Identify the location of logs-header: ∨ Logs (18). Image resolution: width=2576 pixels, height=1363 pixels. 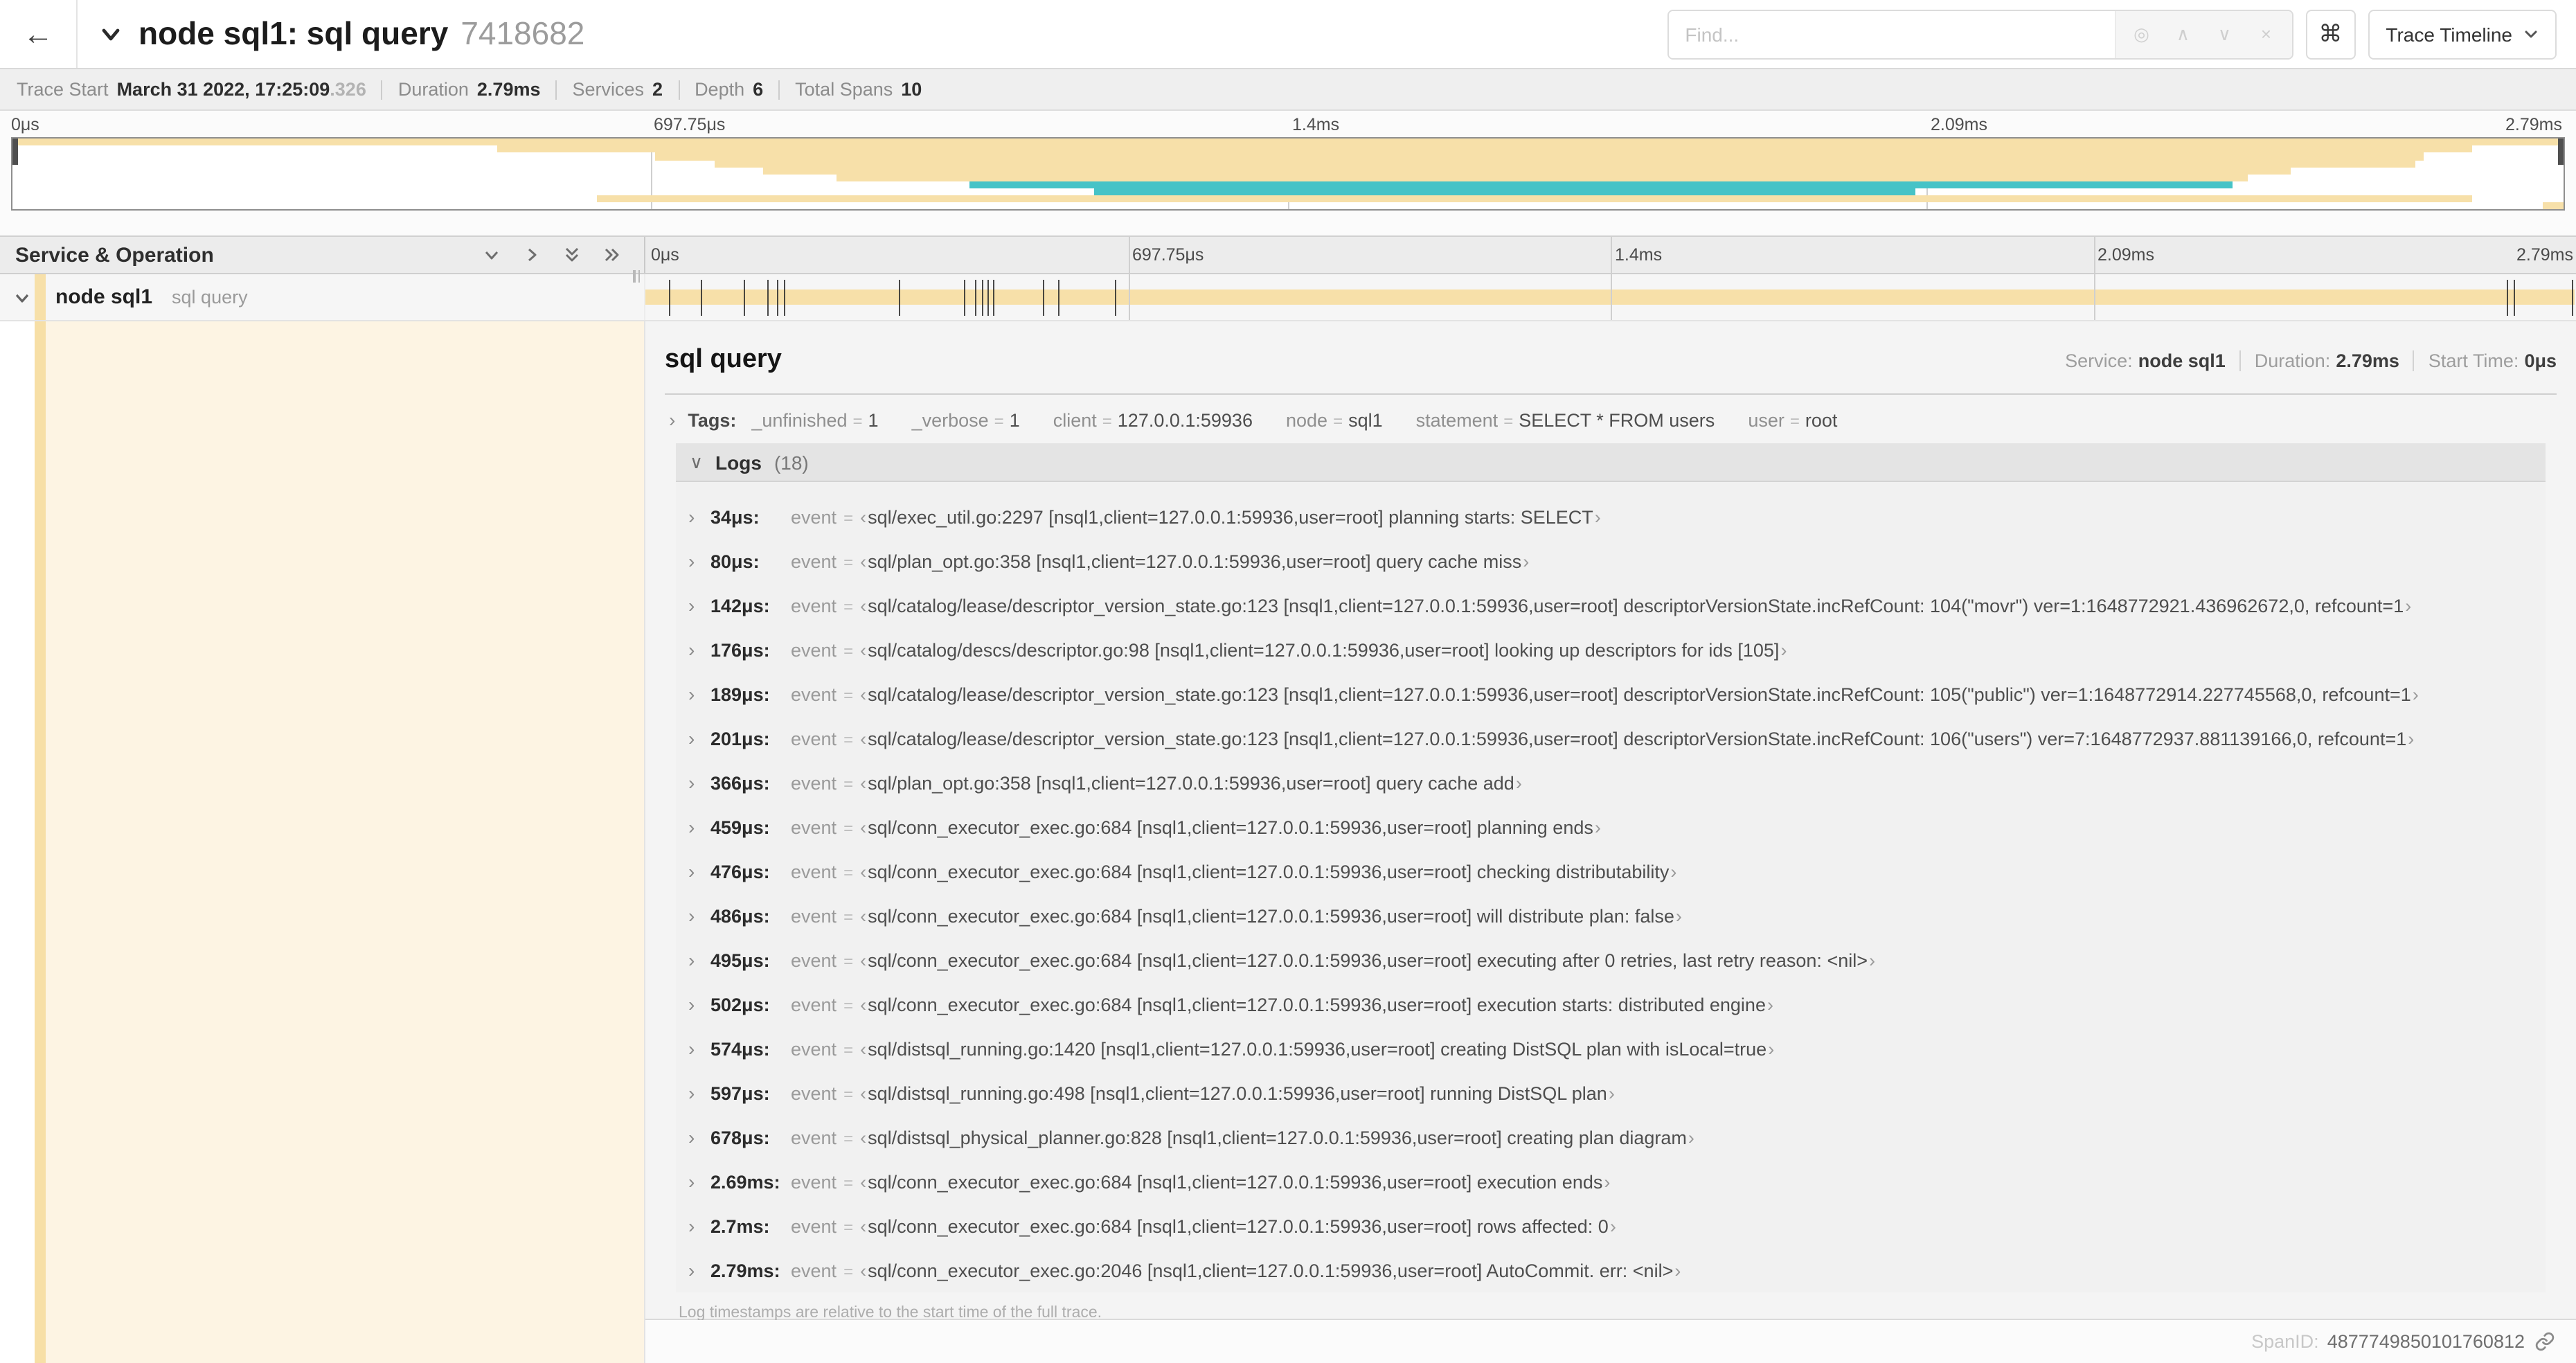
(1611, 462).